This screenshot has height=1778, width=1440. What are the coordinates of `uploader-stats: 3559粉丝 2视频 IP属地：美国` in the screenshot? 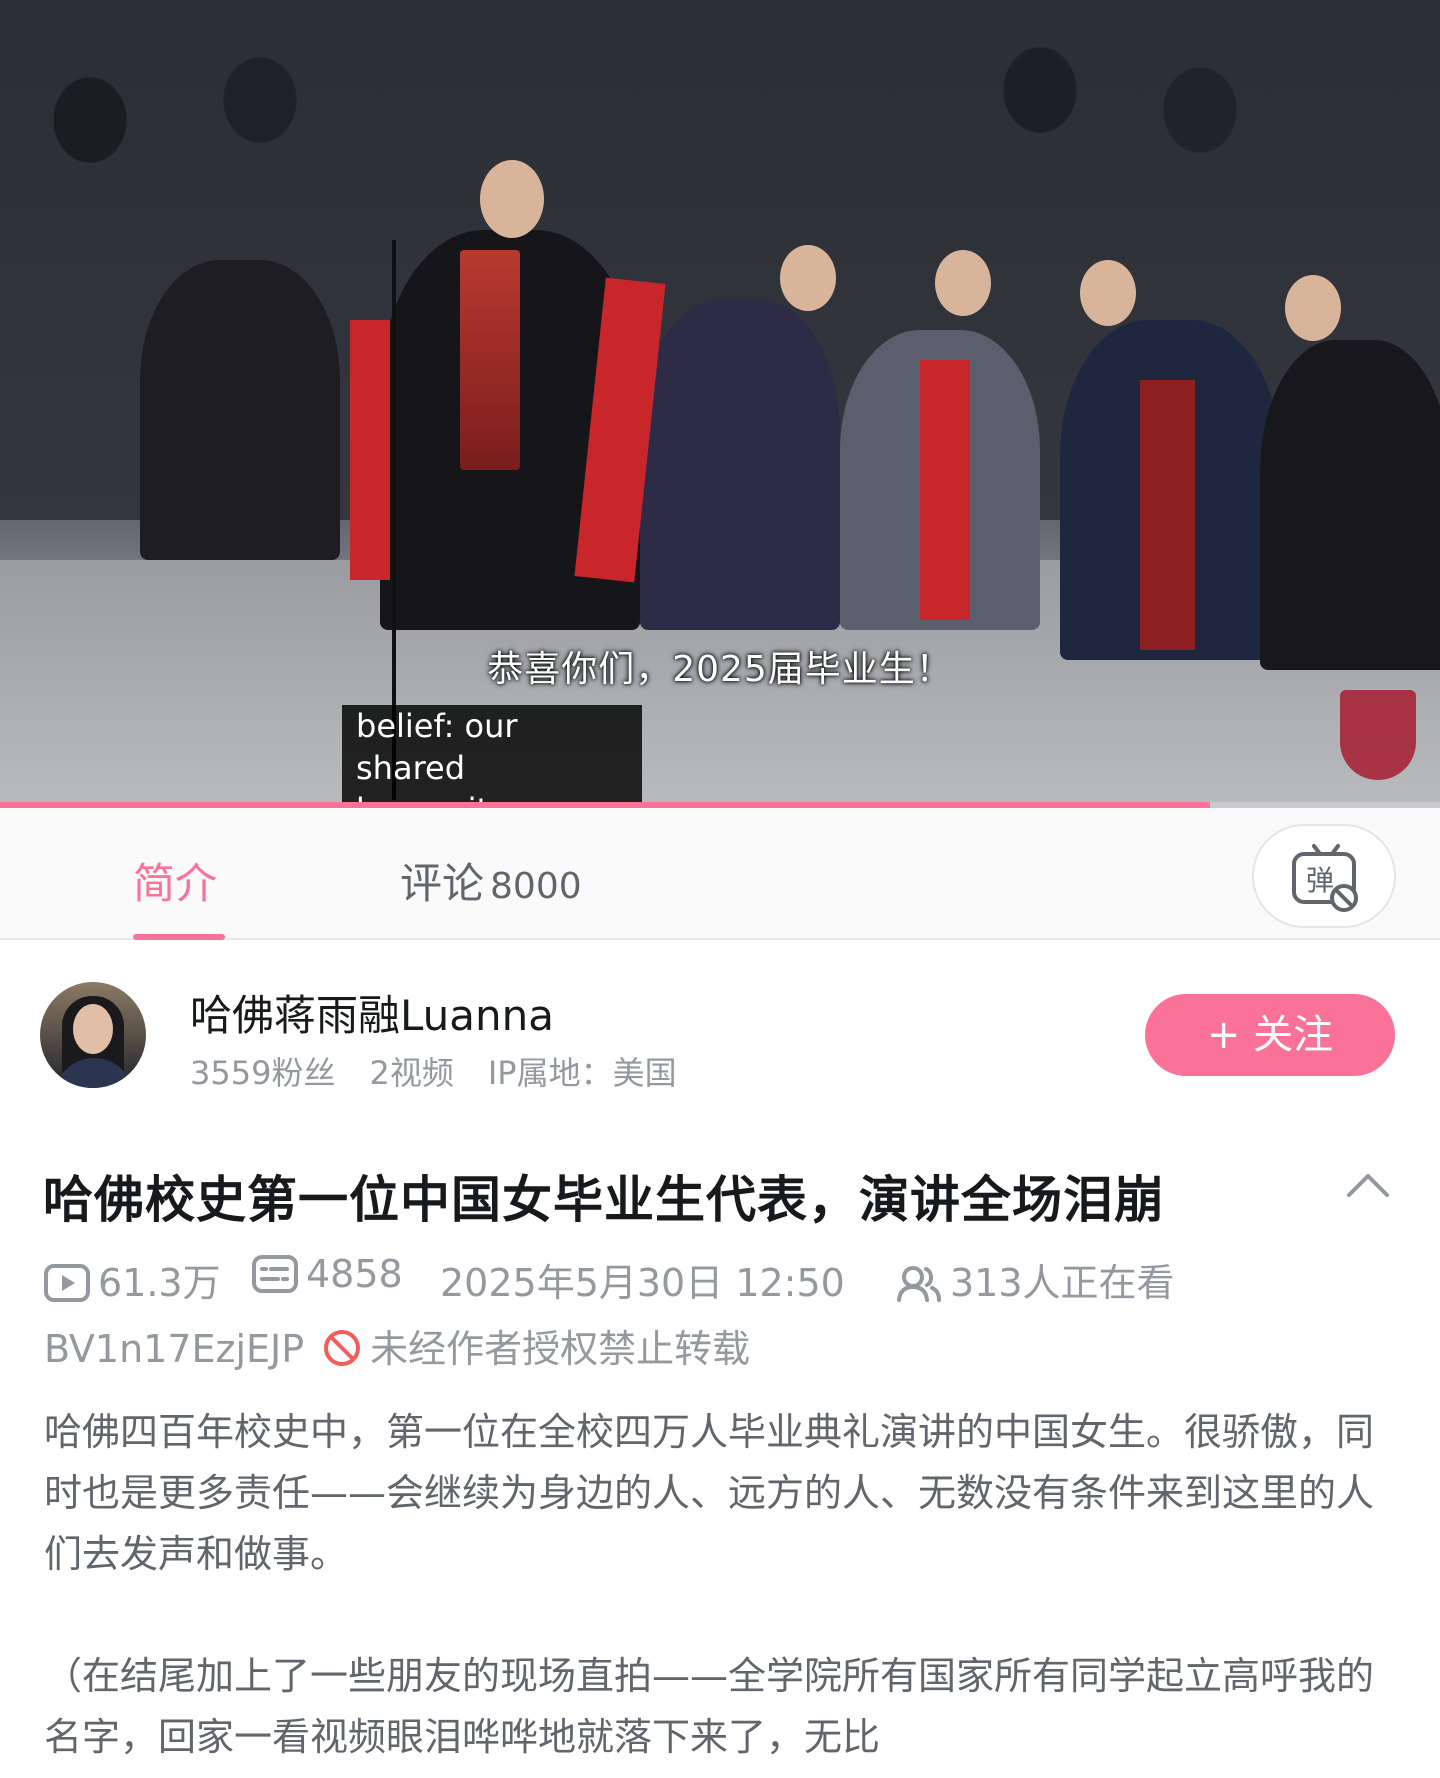 It's located at (450, 1071).